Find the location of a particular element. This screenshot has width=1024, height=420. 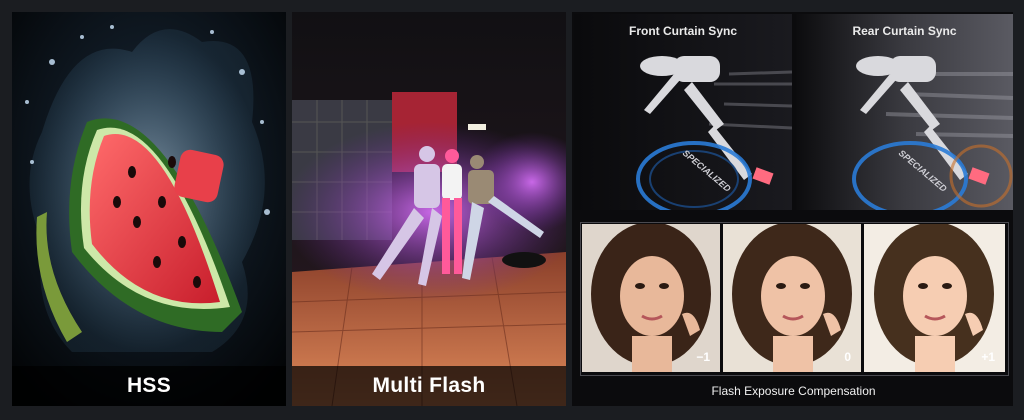

ev-step-label: 0 is located at coordinates (847, 357).